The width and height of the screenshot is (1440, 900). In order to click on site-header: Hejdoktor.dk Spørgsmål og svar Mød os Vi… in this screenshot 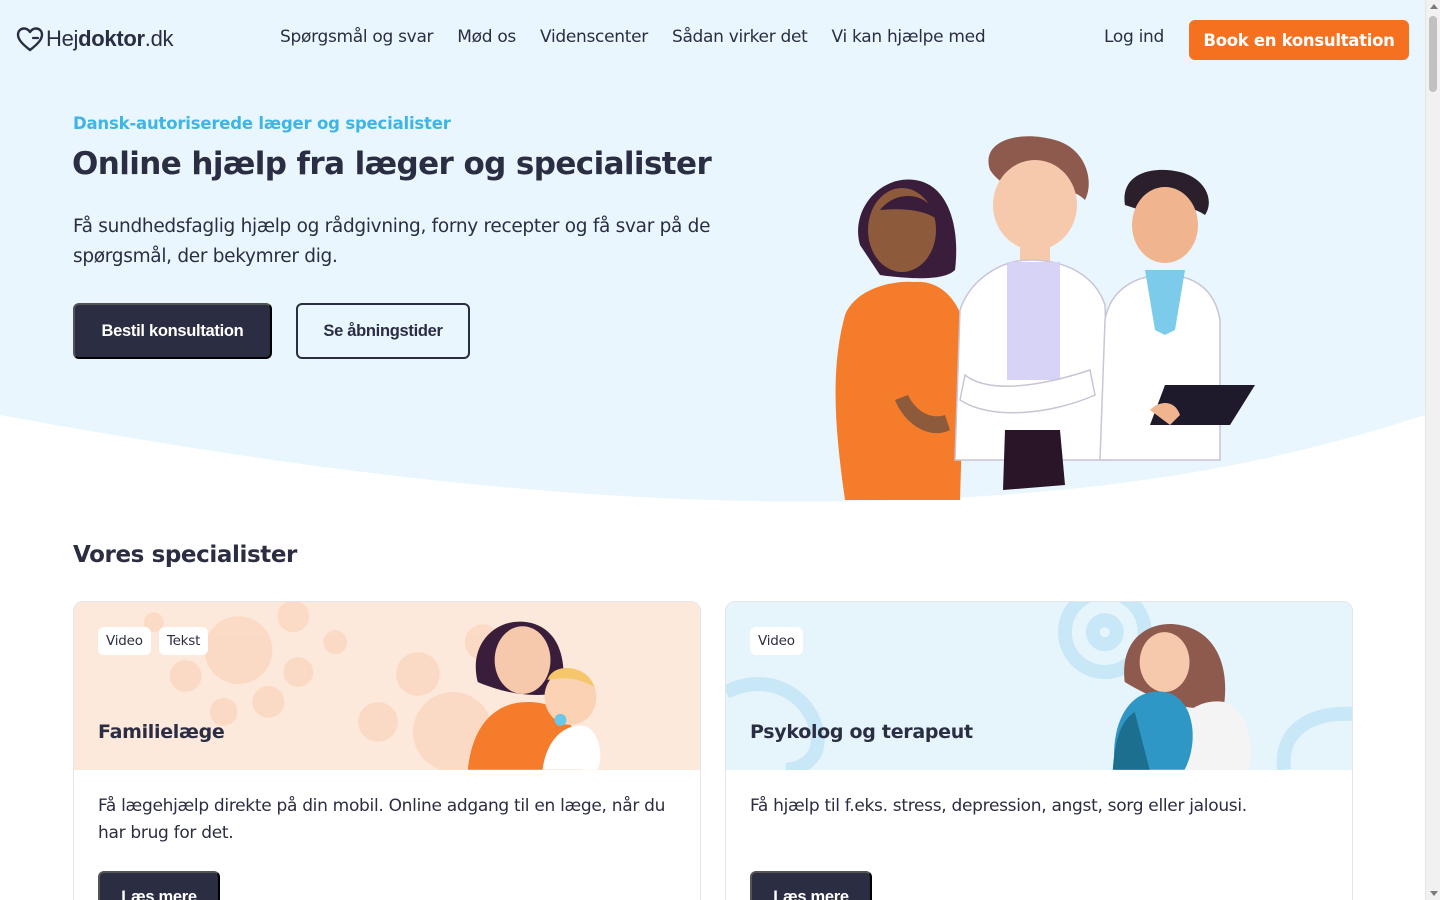, I will do `click(712, 39)`.